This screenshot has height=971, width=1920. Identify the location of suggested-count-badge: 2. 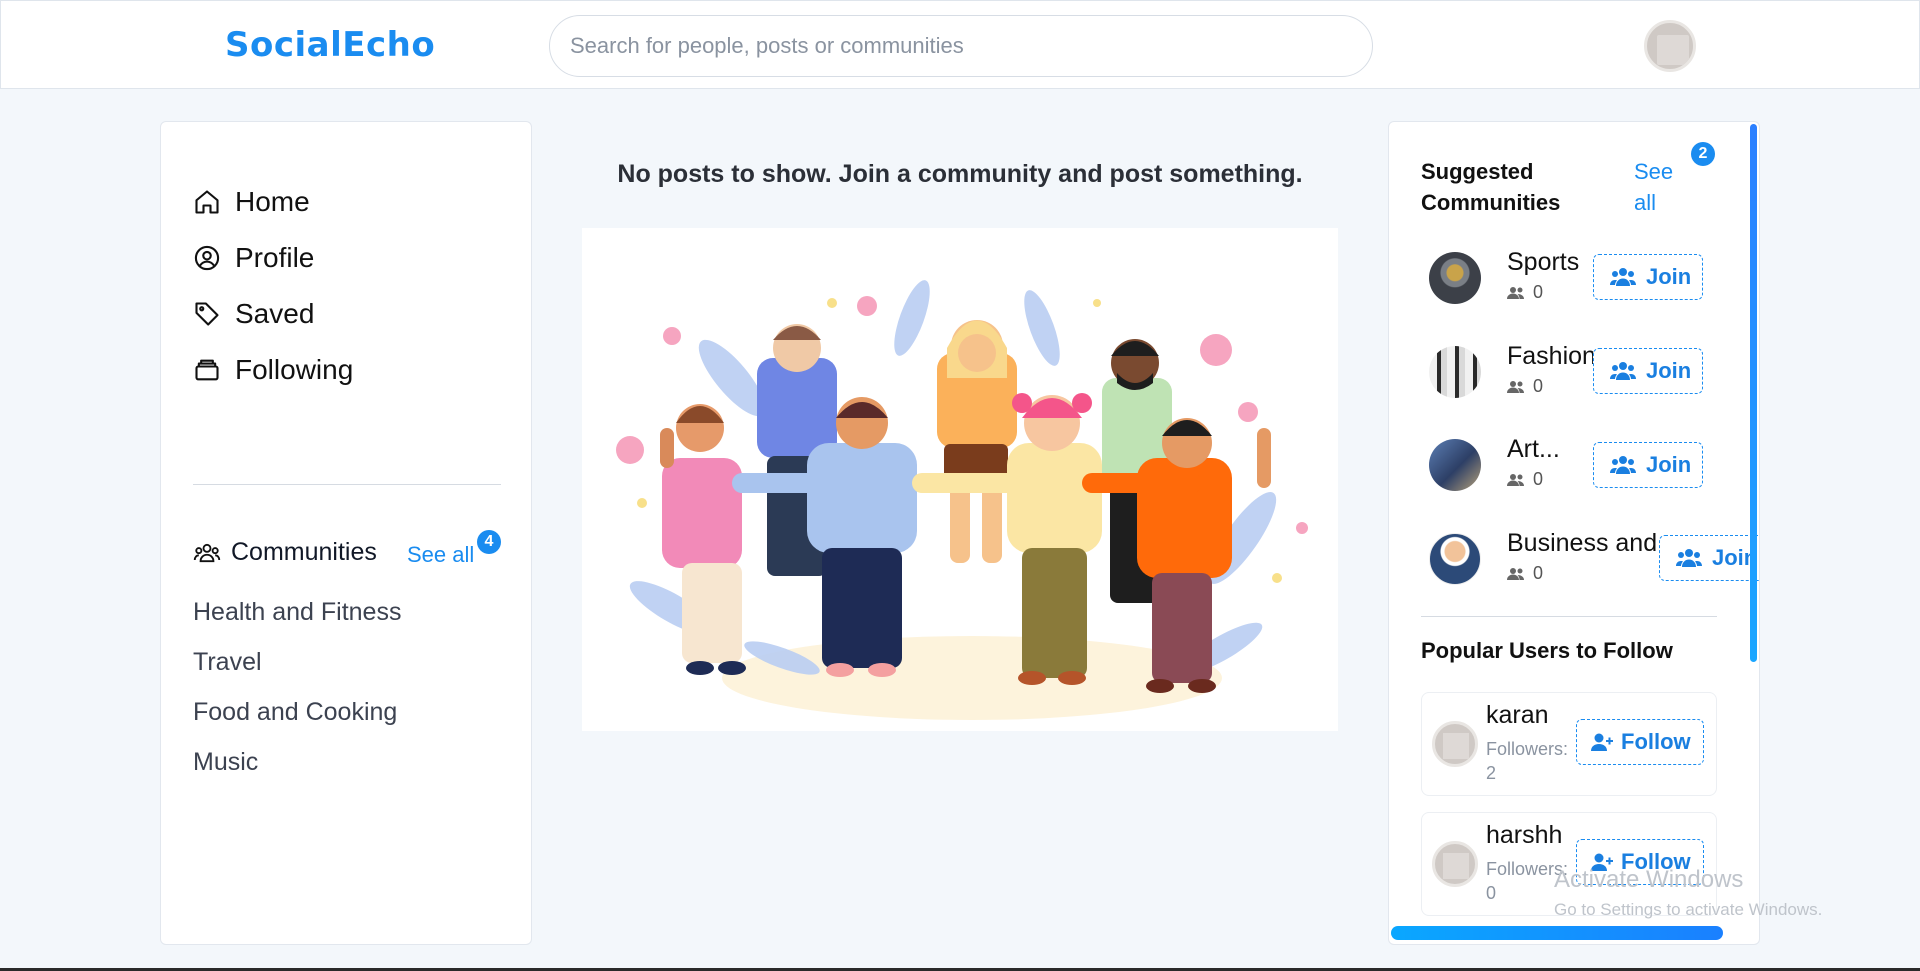
(1703, 154).